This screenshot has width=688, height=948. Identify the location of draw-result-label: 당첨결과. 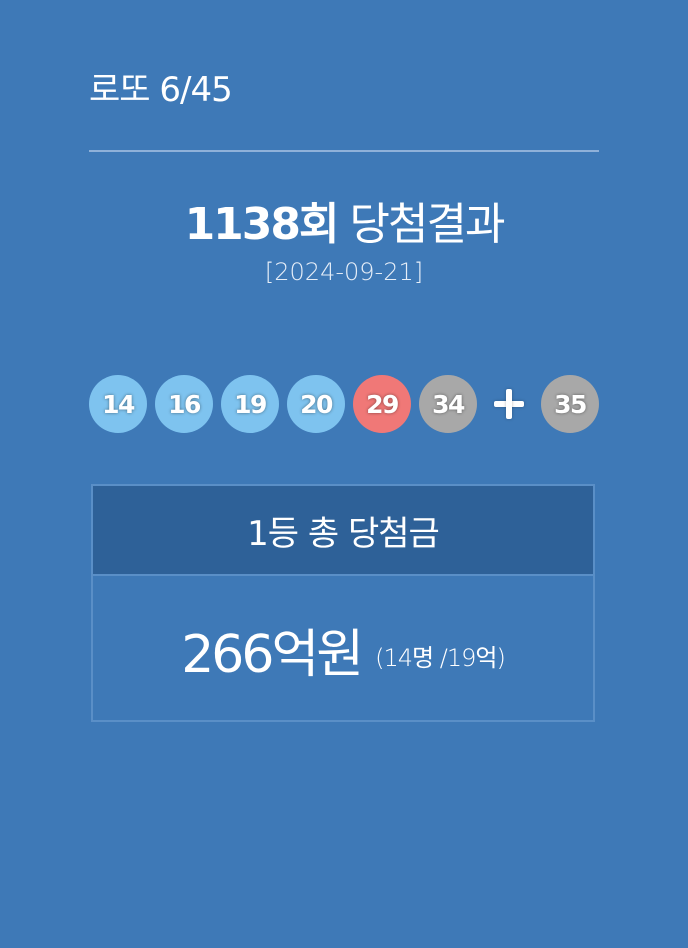
(427, 224).